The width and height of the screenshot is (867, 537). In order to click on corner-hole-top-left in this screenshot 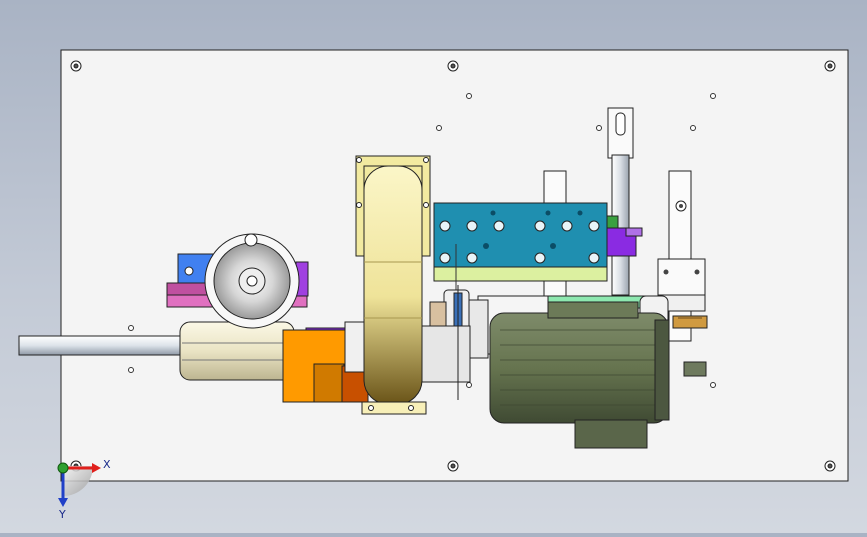, I will do `click(76, 66)`.